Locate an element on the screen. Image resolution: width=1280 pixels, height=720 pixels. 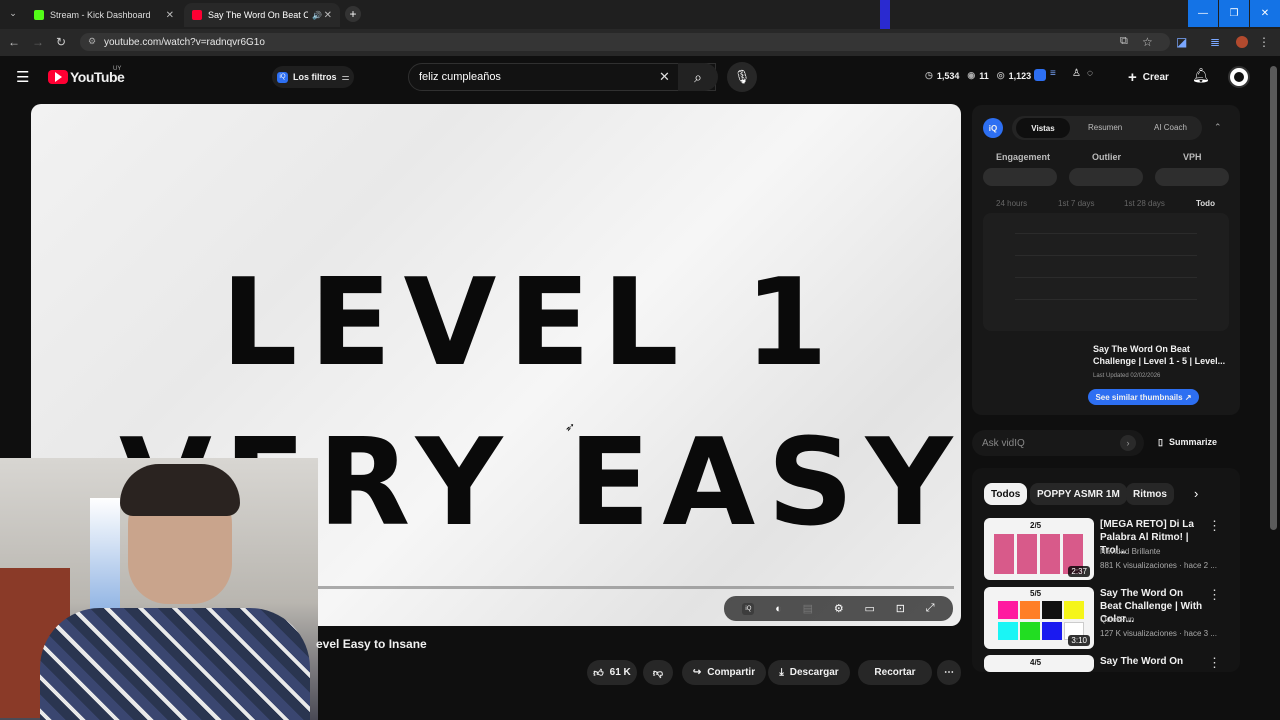
vidiq-player-icon: iQ is located at coordinates (748, 608).